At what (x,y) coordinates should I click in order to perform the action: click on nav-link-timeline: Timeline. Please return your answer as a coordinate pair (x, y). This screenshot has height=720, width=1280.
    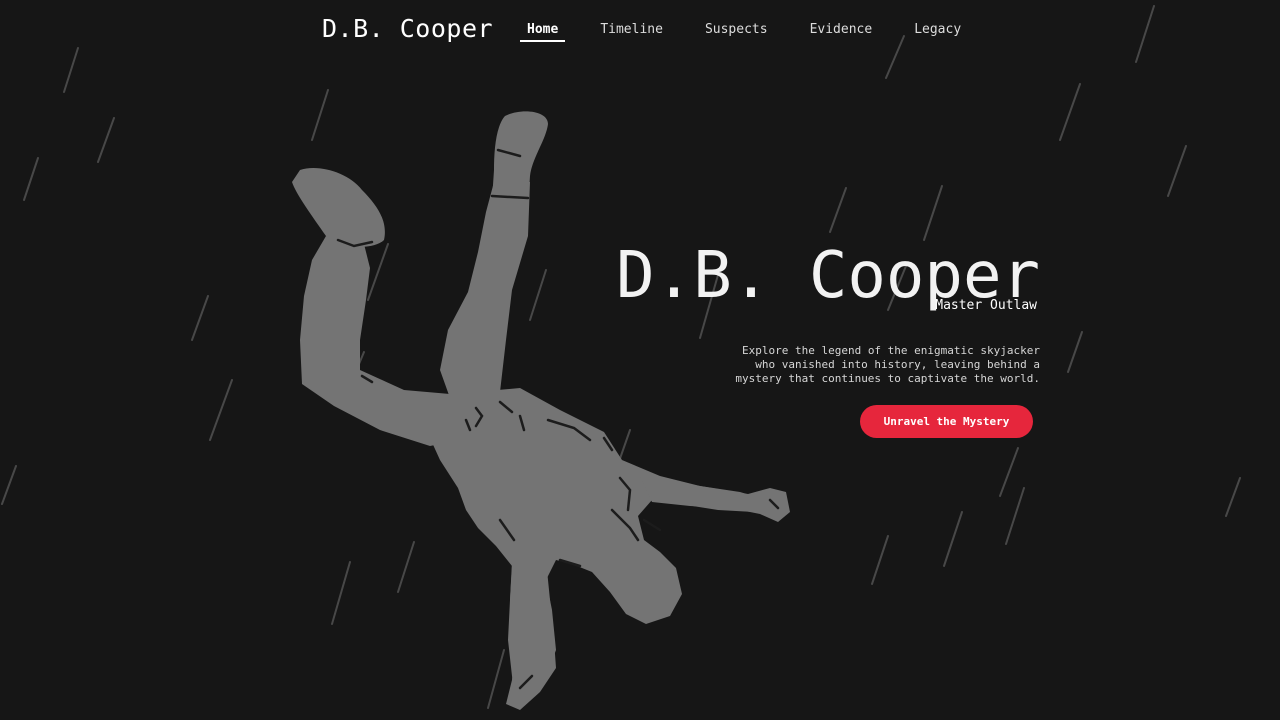
    Looking at the image, I should click on (631, 31).